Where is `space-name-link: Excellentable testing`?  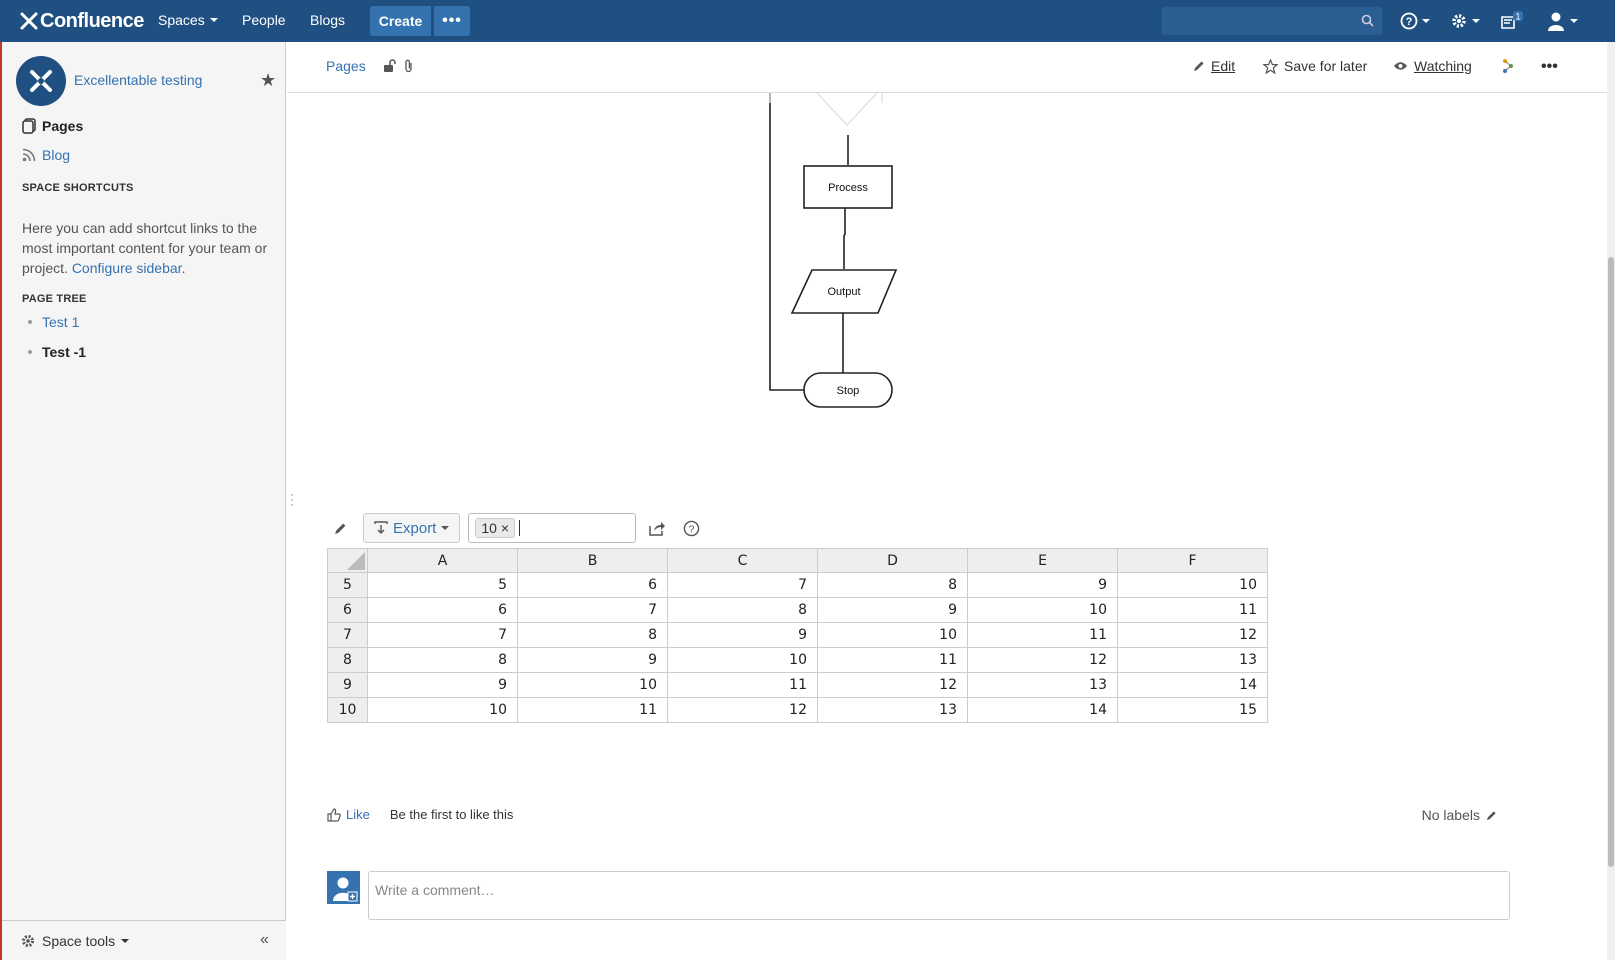
space-name-link: Excellentable testing is located at coordinates (138, 80).